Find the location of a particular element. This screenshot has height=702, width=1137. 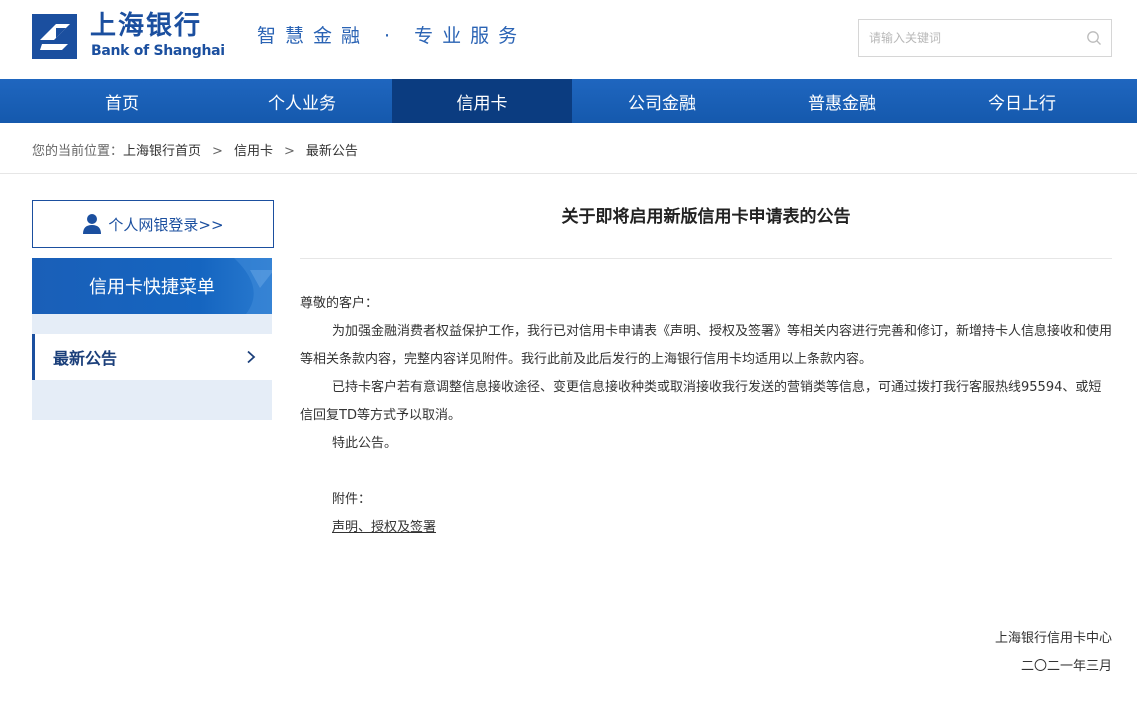

slogan: 智慧金融 · 专业服务 is located at coordinates (392, 36).